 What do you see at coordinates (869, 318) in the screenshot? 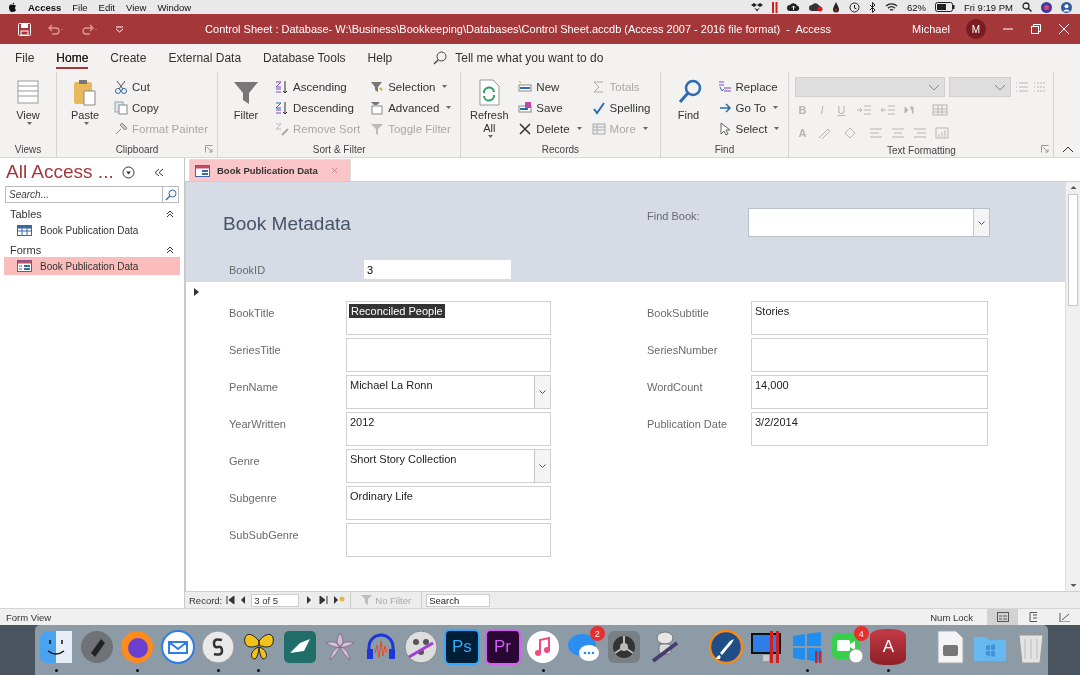
I see `input-field: Stories` at bounding box center [869, 318].